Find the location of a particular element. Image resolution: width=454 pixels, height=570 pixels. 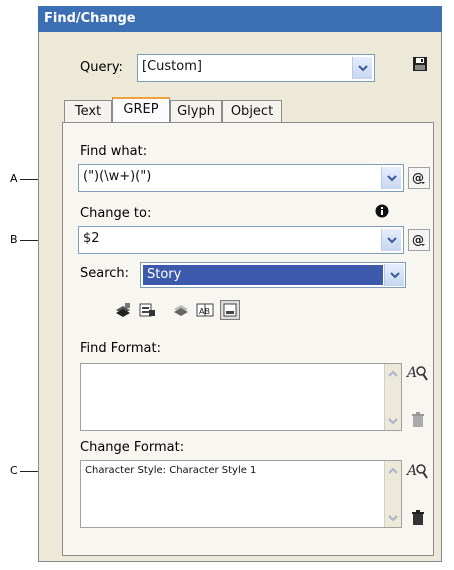

tab-grep-label: GREP is located at coordinates (141, 109).